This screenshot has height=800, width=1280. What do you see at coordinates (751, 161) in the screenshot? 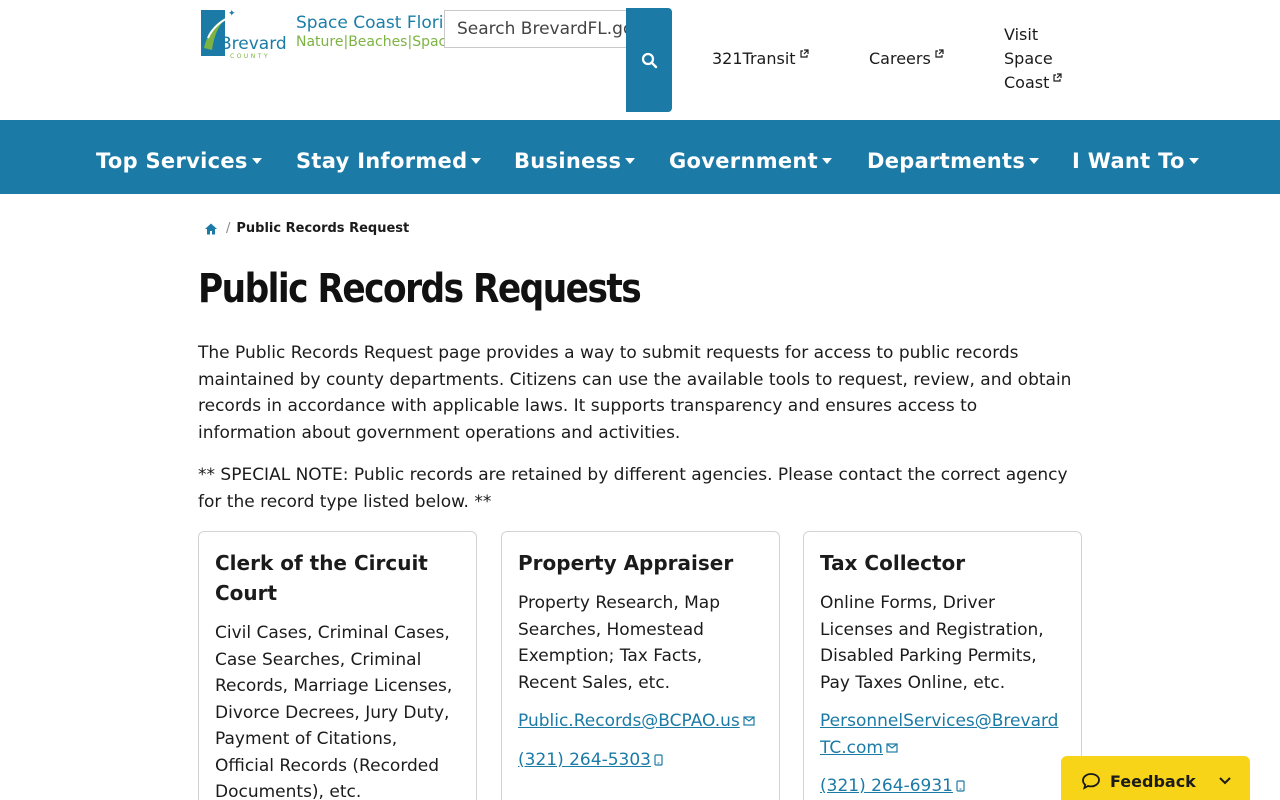
I see `nav-government: Government` at bounding box center [751, 161].